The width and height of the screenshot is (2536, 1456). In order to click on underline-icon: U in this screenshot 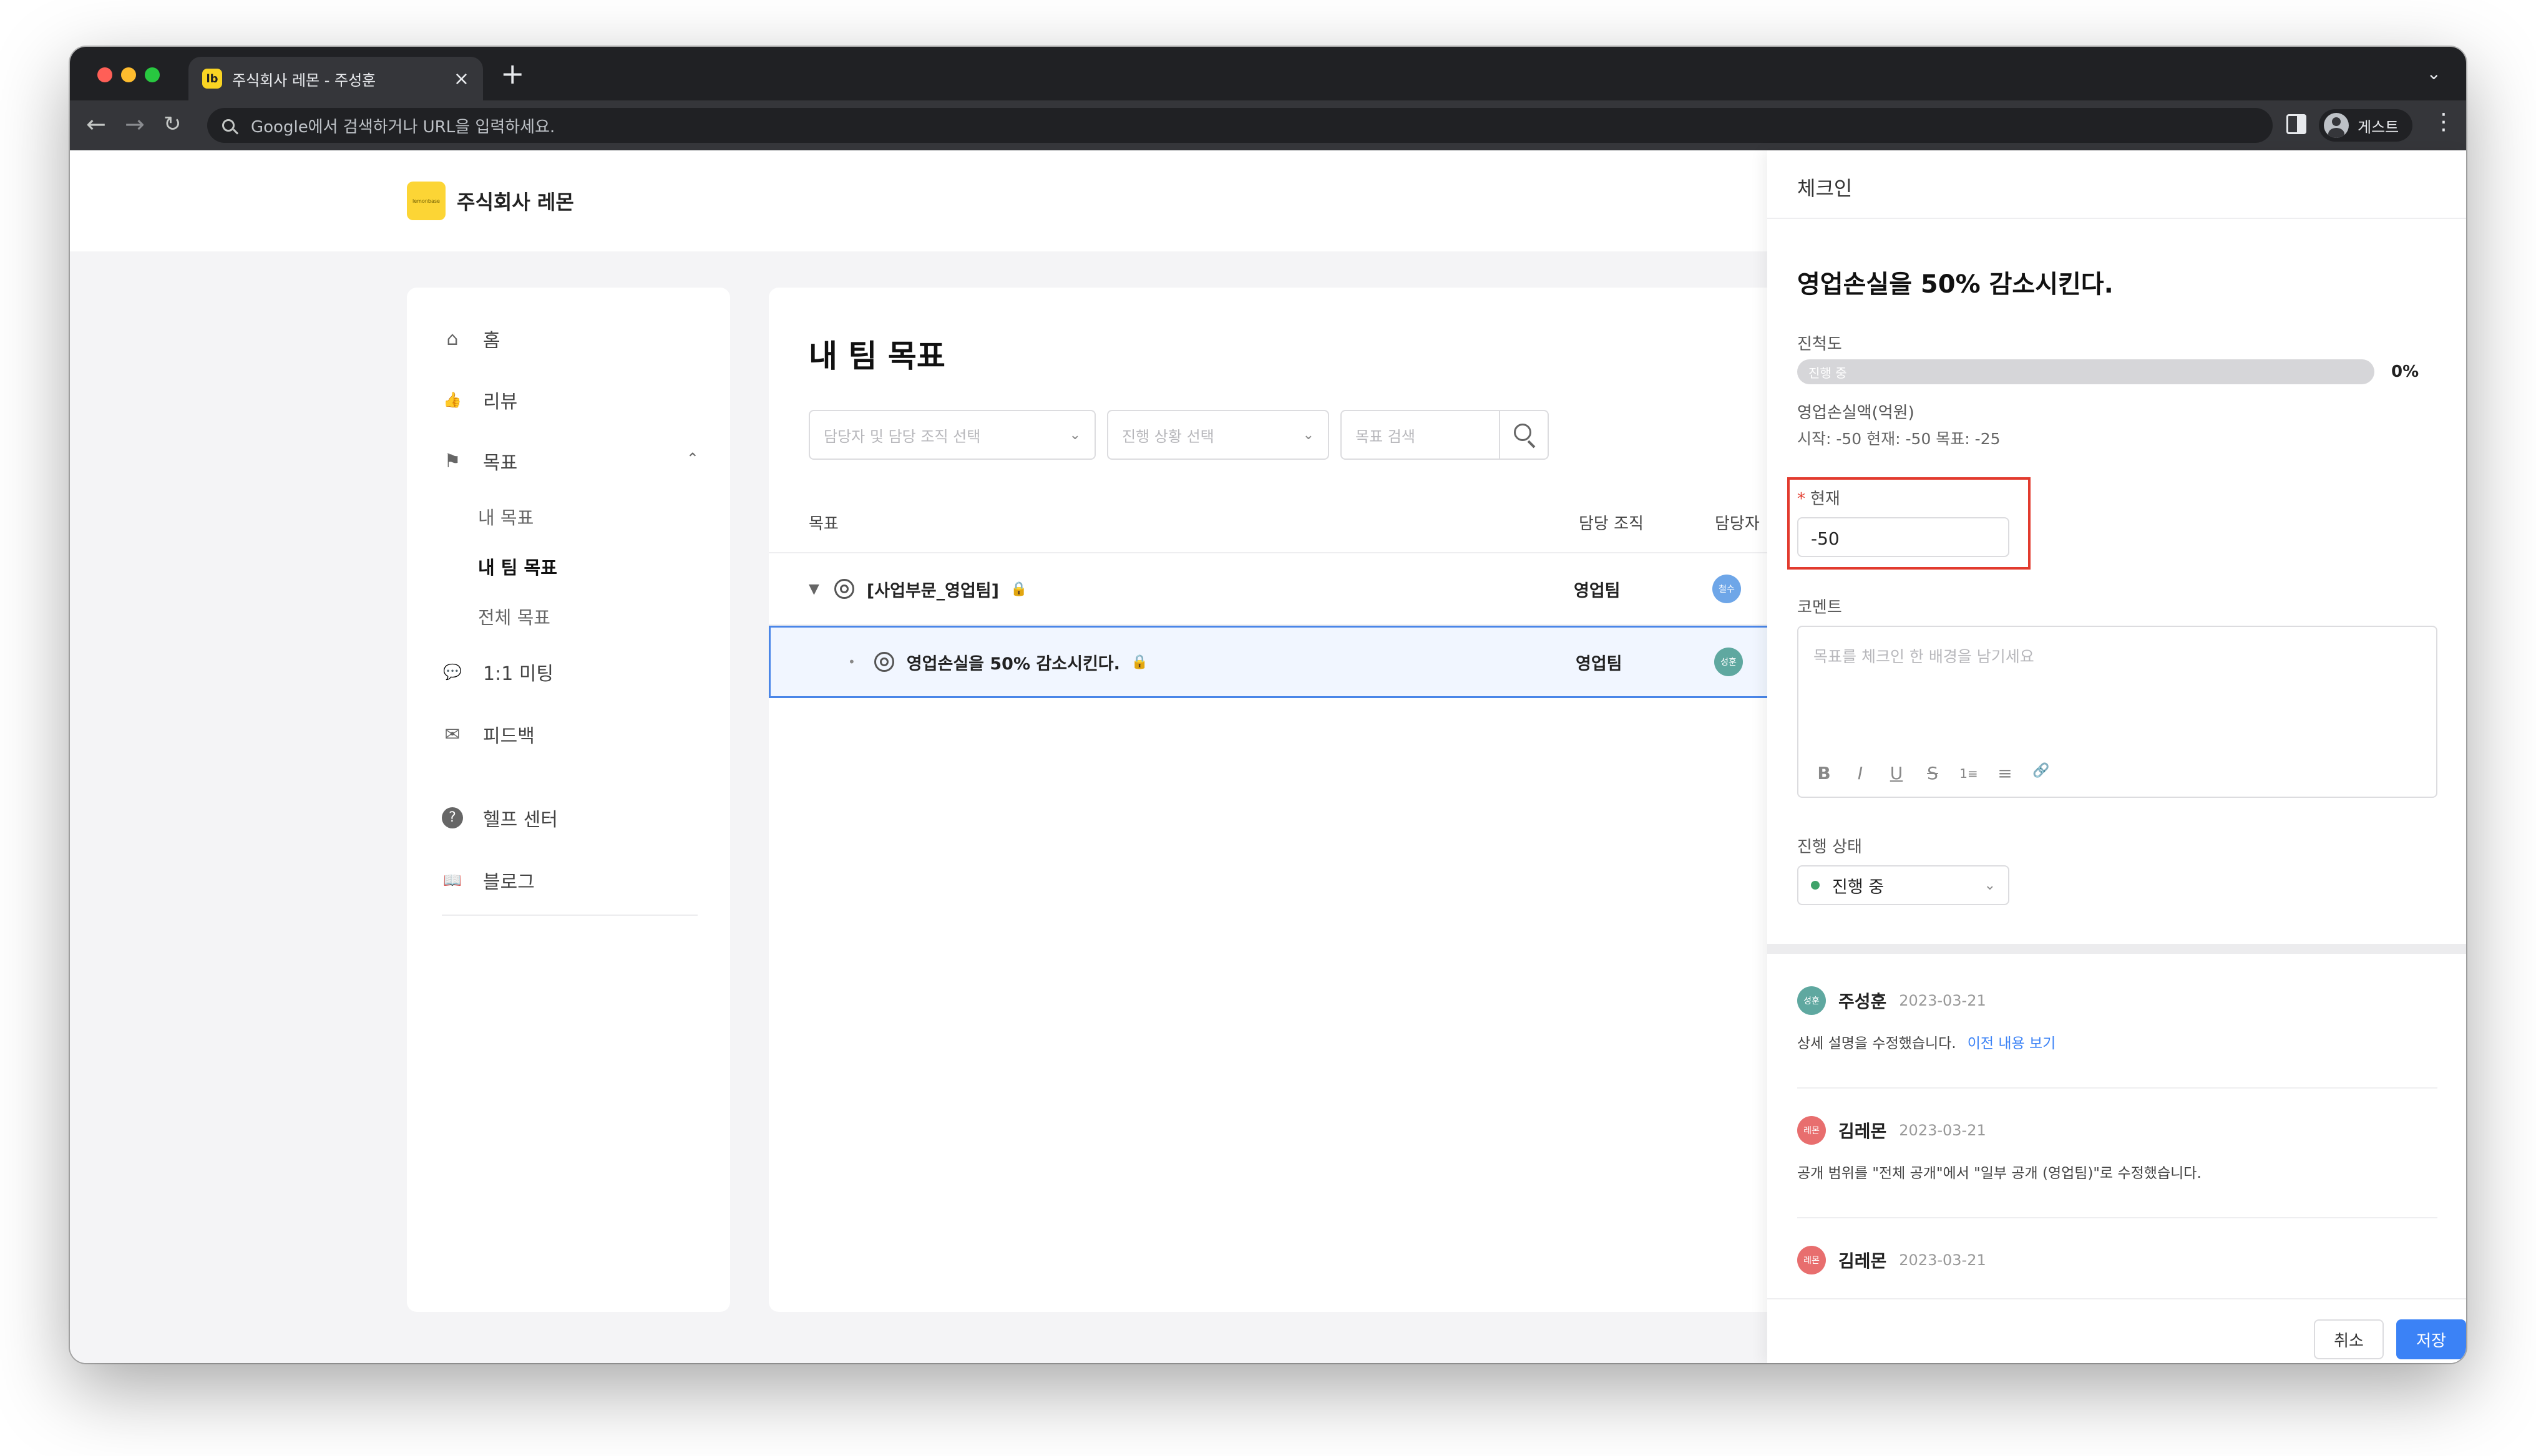, I will do `click(1896, 773)`.